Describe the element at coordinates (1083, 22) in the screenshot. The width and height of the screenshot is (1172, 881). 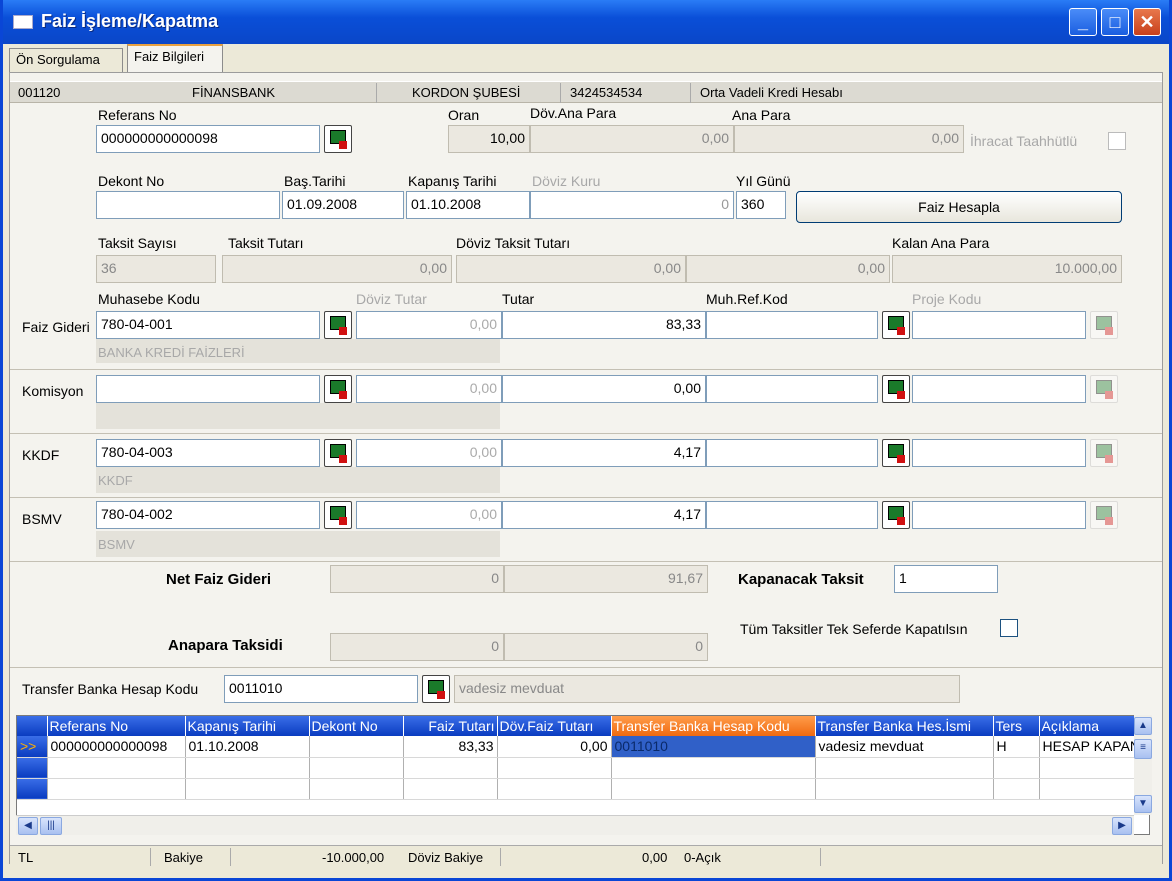
I see `minimize-icon: _` at that location.